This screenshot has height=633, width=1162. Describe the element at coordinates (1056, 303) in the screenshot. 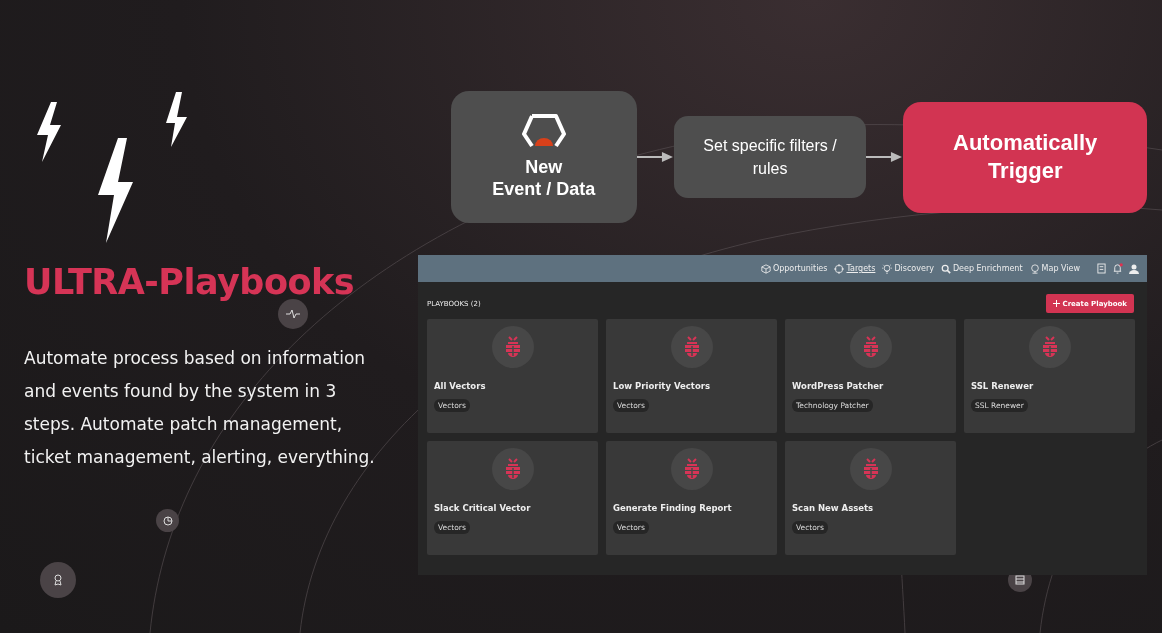

I see `plus-icon` at that location.